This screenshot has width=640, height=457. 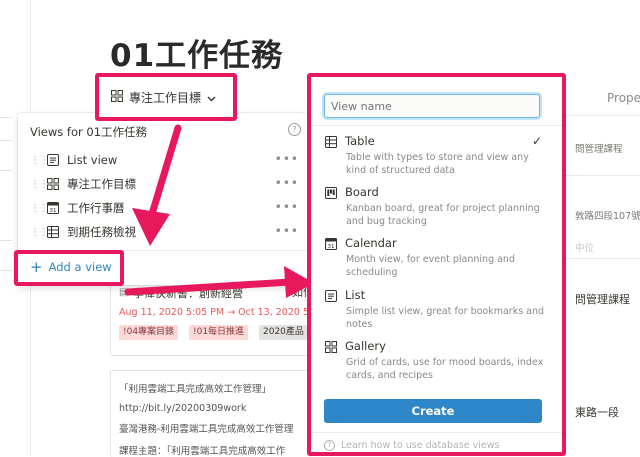 What do you see at coordinates (432, 106) in the screenshot?
I see `view-name-input` at bounding box center [432, 106].